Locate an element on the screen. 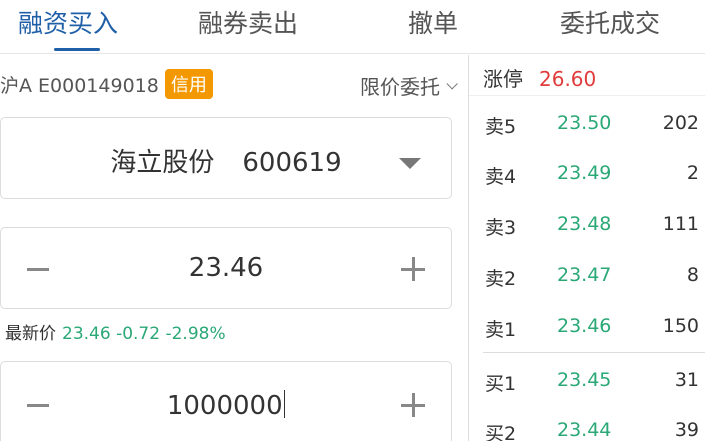 This screenshot has width=705, height=441. quantity-stepper: 1000000 is located at coordinates (226, 401).